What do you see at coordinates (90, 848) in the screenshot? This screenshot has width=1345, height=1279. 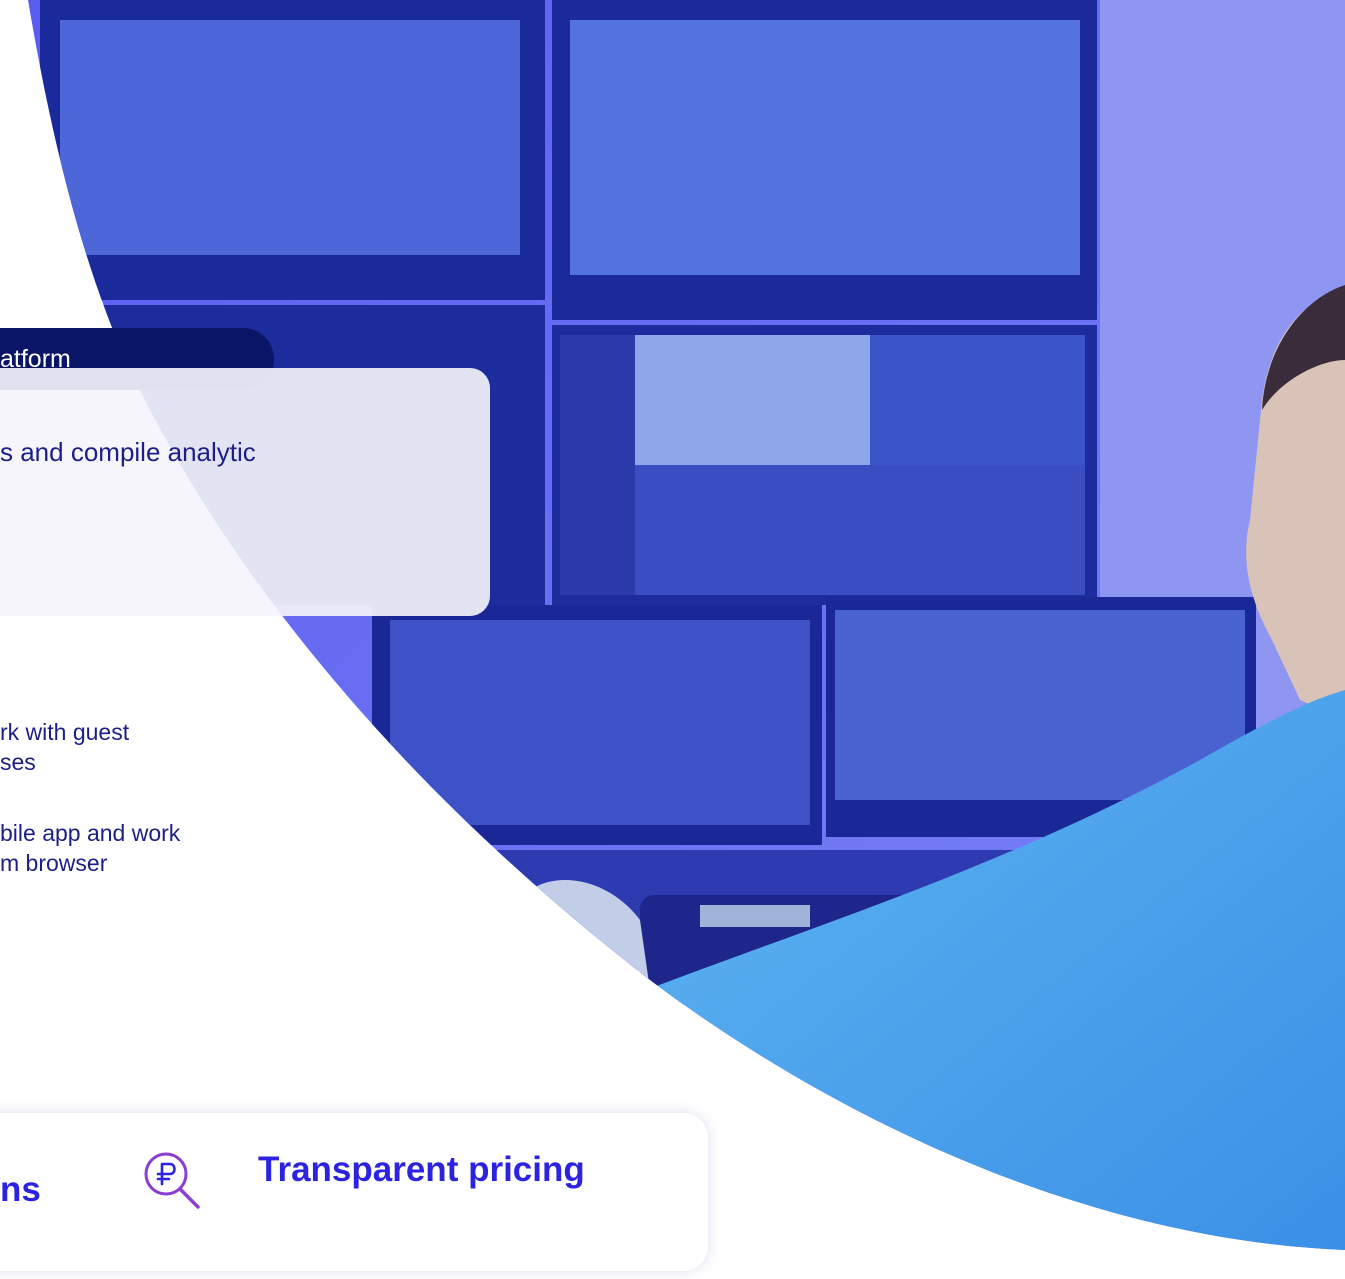 I see `bullet-item: bile app and work m browser` at bounding box center [90, 848].